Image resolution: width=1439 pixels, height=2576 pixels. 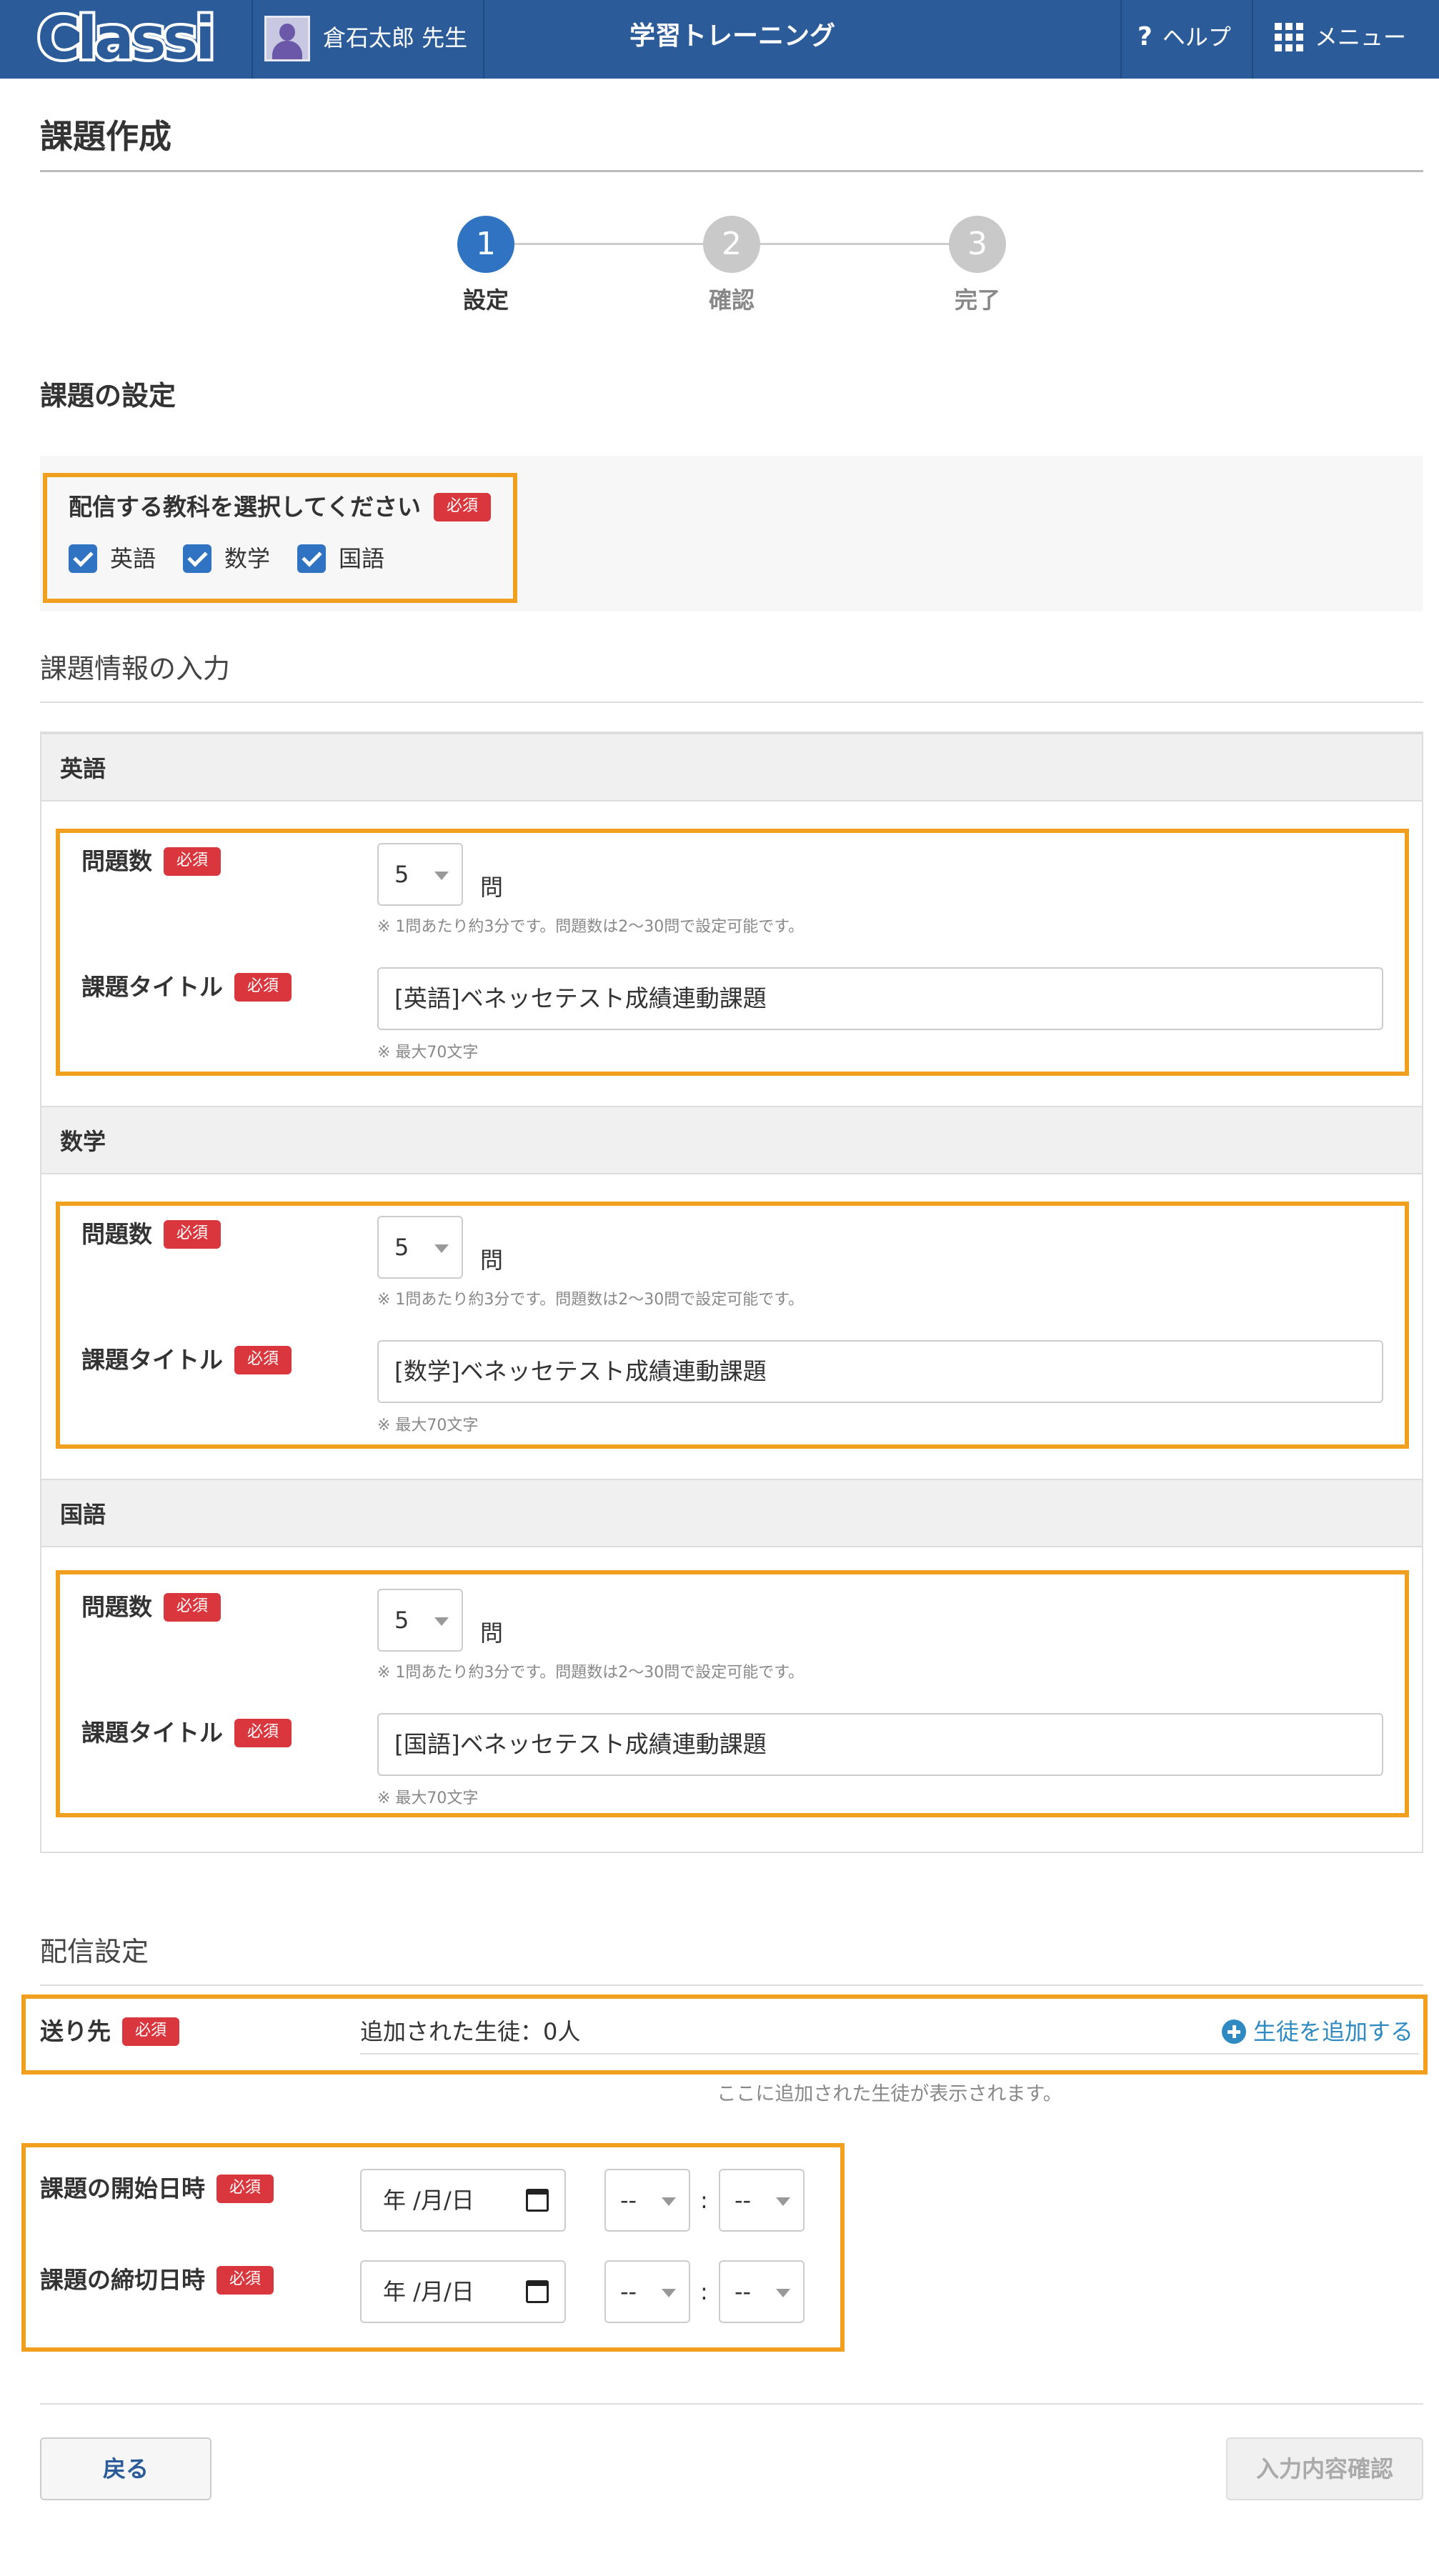 I want to click on highlight-english-fields, so click(x=732, y=952).